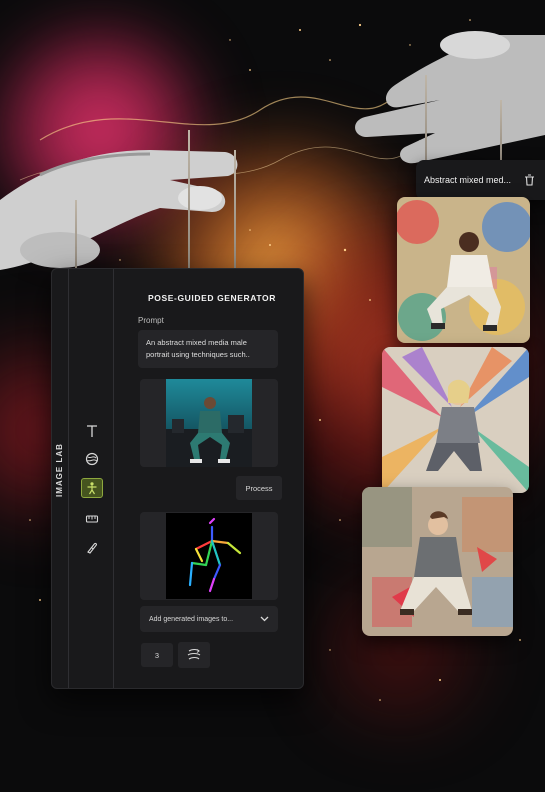 The width and height of the screenshot is (545, 792). I want to click on style-tool-button, so click(92, 459).